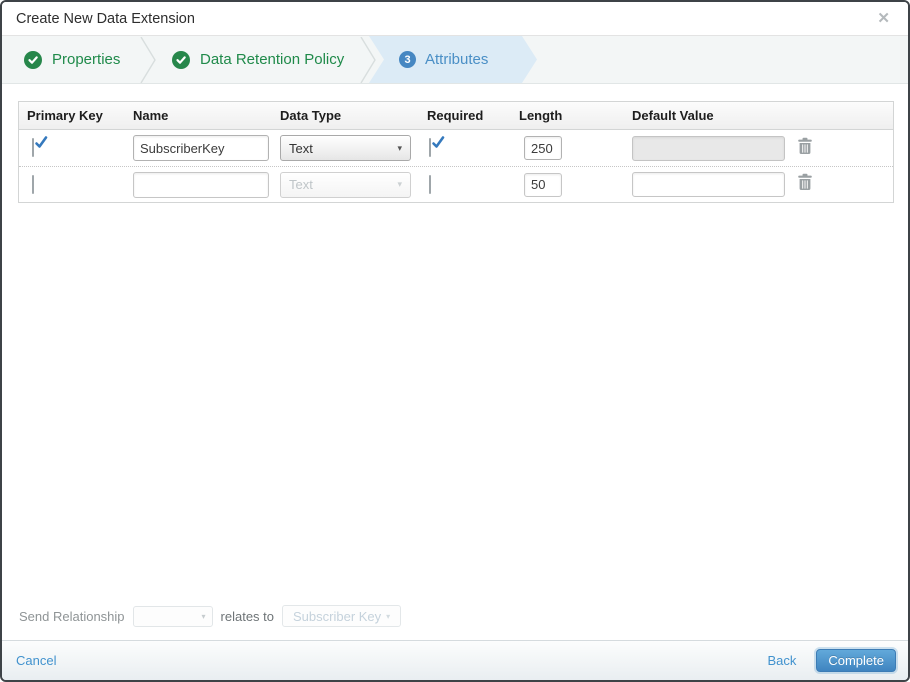 Image resolution: width=910 pixels, height=682 pixels. Describe the element at coordinates (455, 19) in the screenshot. I see `modal-titlebar: Create New Data Extension ✕` at that location.